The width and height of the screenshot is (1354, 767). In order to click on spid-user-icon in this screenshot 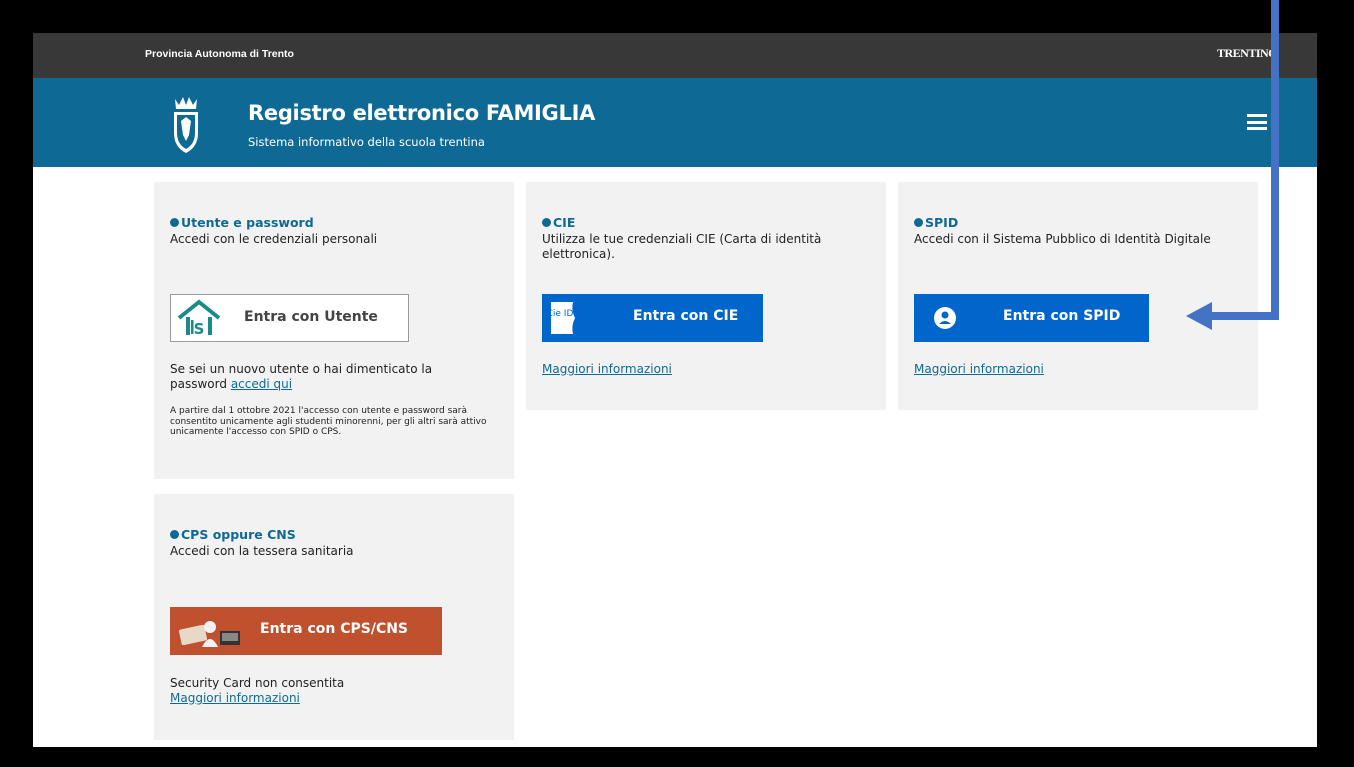, I will do `click(945, 318)`.